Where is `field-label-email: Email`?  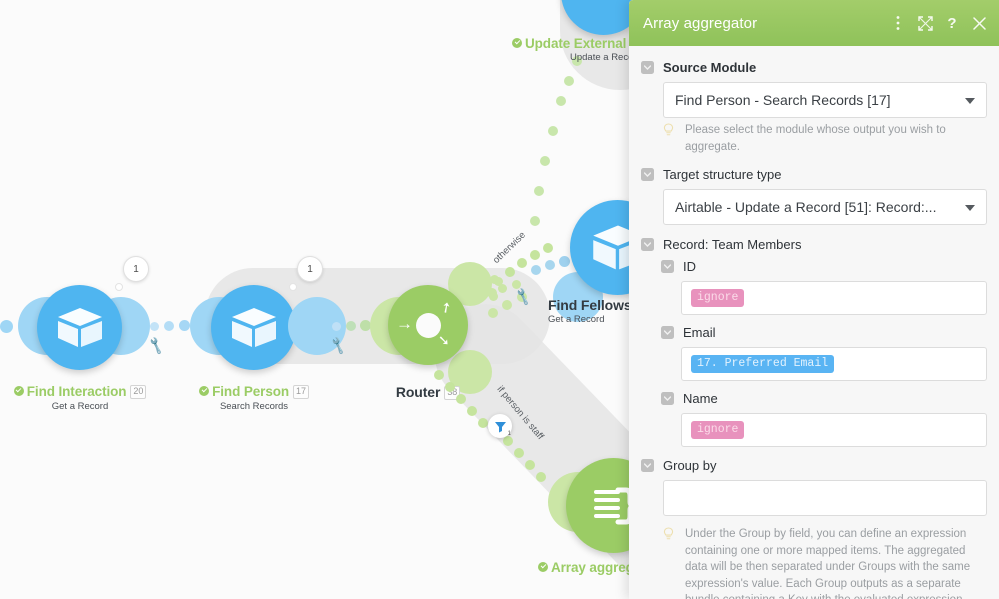 field-label-email: Email is located at coordinates (699, 332).